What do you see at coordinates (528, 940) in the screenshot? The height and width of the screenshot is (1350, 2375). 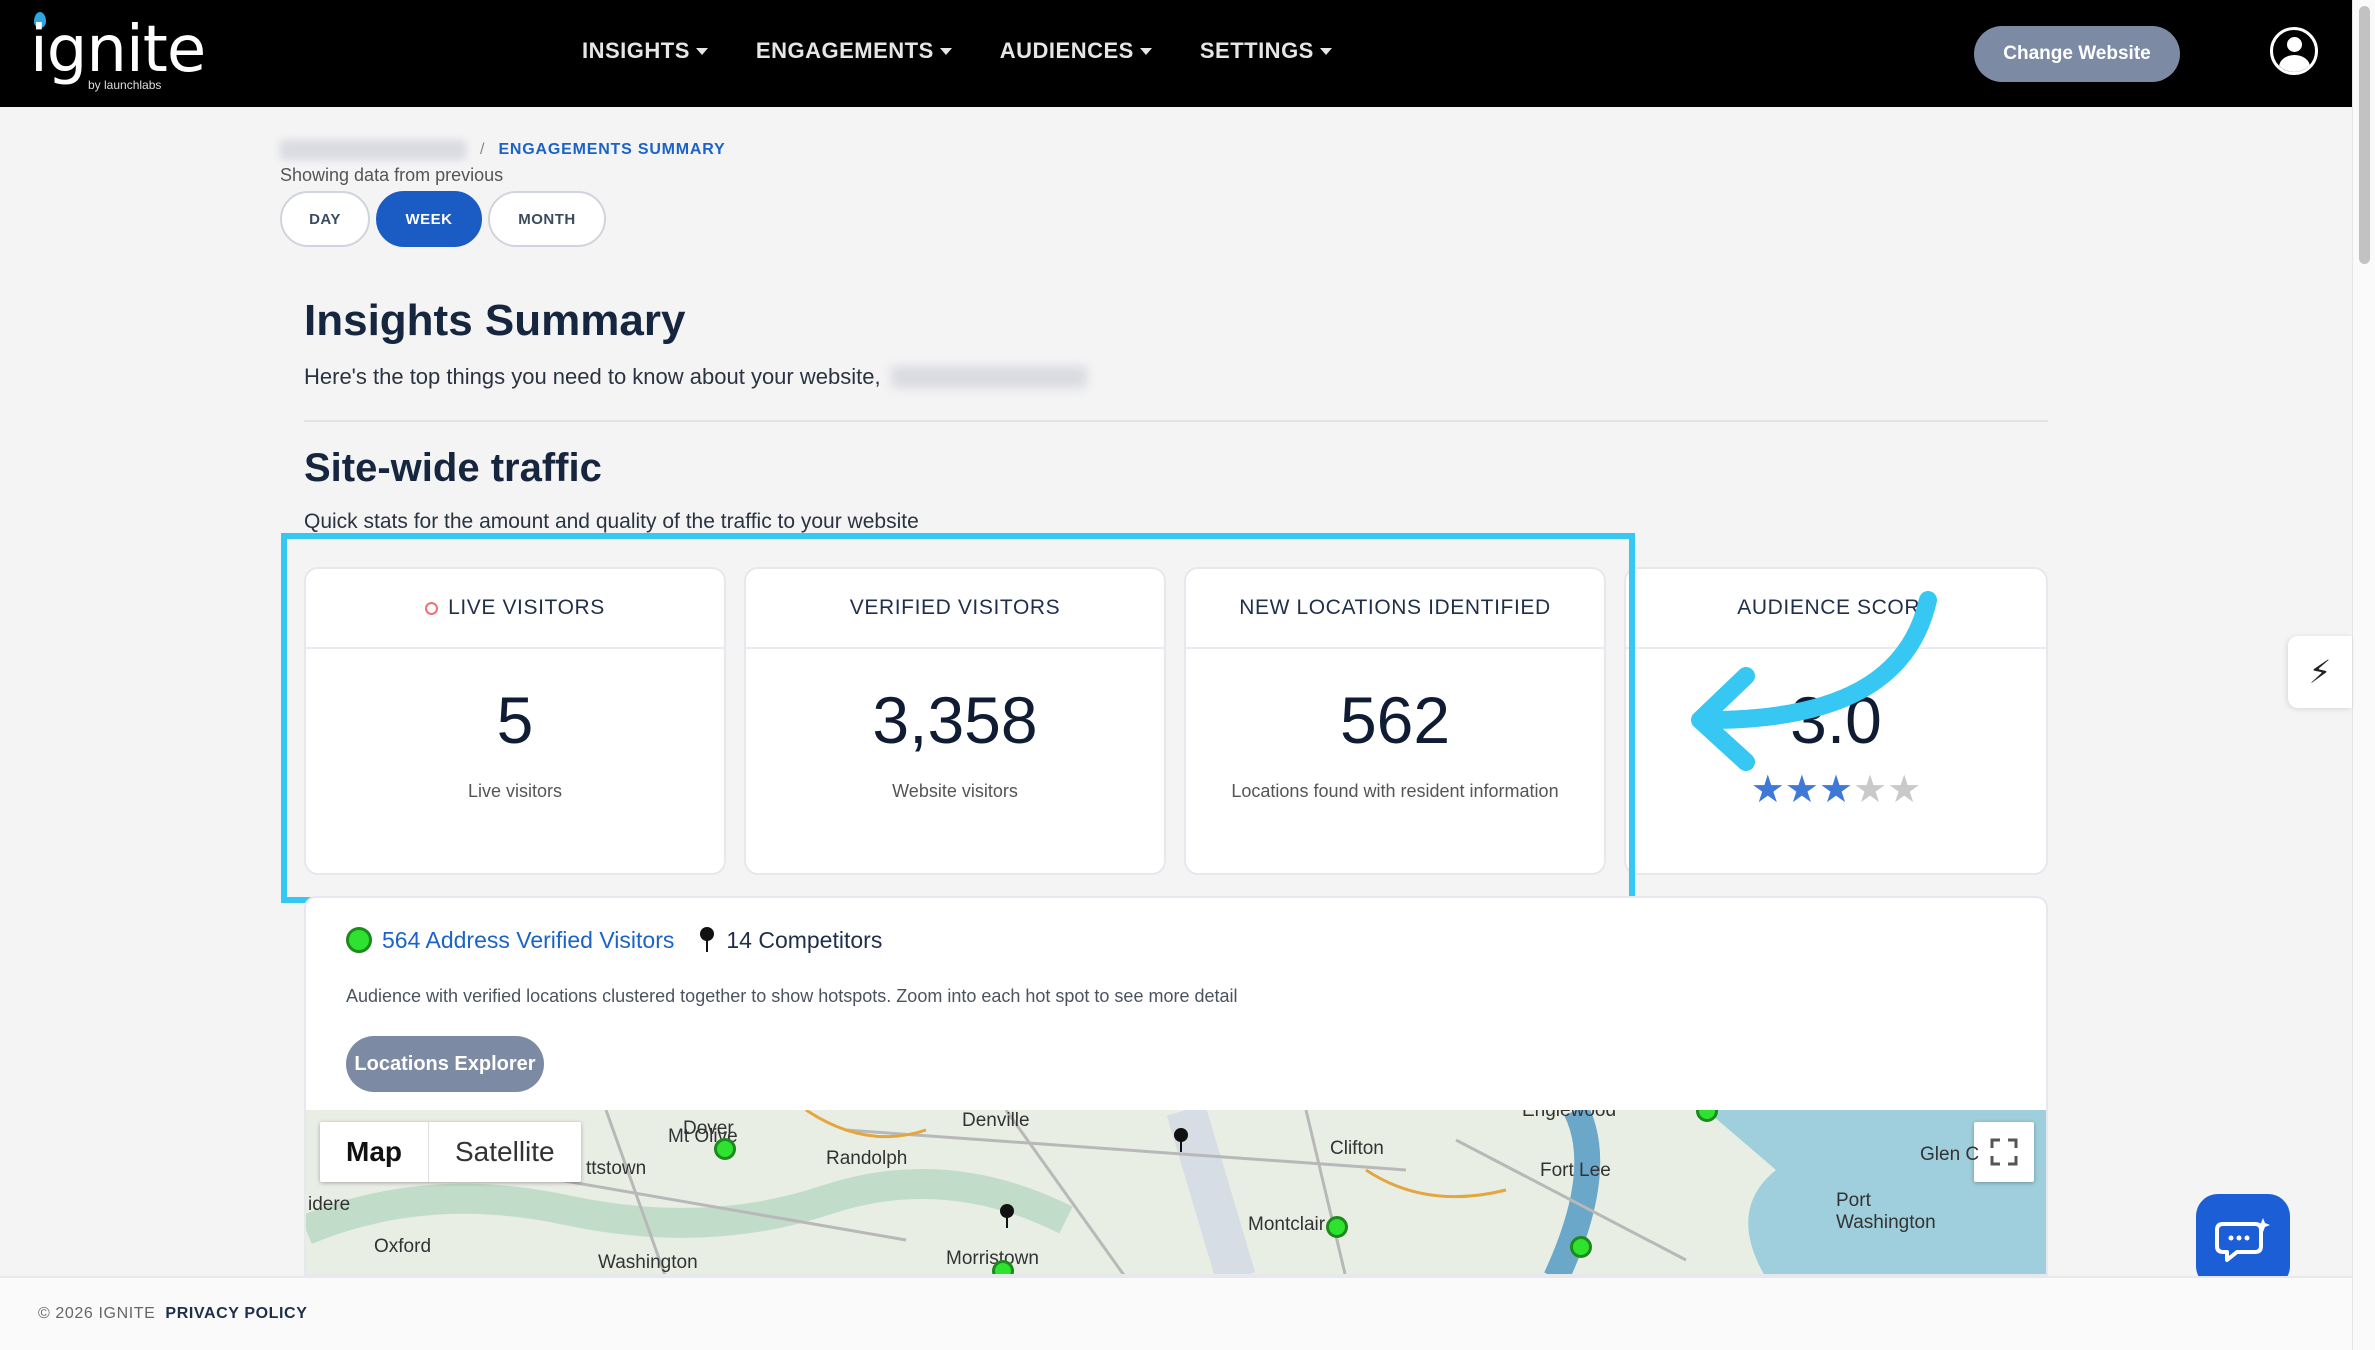 I see `verified-visitors-link: 564 Address Verified Visitors` at bounding box center [528, 940].